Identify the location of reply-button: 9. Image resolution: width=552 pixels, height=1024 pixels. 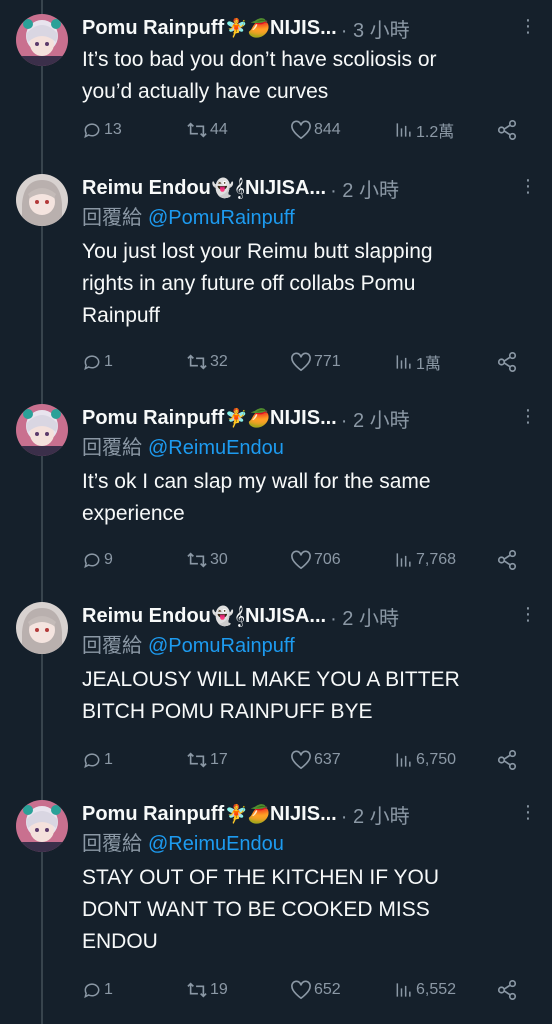
(97, 560).